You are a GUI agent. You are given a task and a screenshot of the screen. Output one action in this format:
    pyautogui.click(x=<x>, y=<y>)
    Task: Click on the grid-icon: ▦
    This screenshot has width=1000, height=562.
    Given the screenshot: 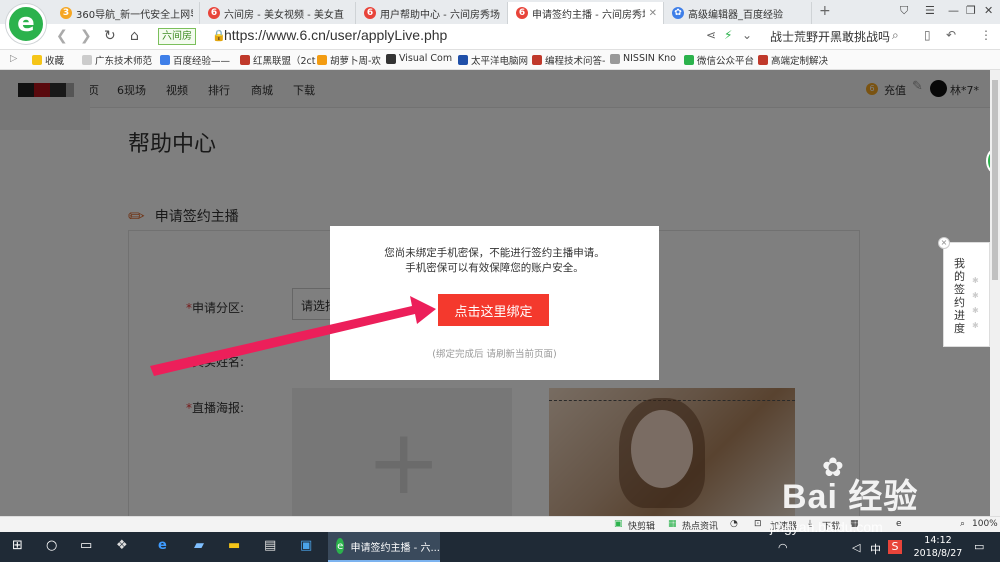 What is the action you would take?
    pyautogui.click(x=854, y=524)
    